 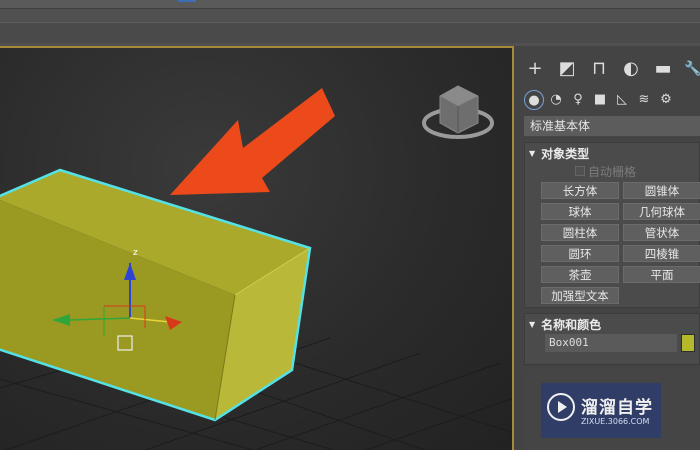 I want to click on object-type-title: 对象类型, so click(x=565, y=154).